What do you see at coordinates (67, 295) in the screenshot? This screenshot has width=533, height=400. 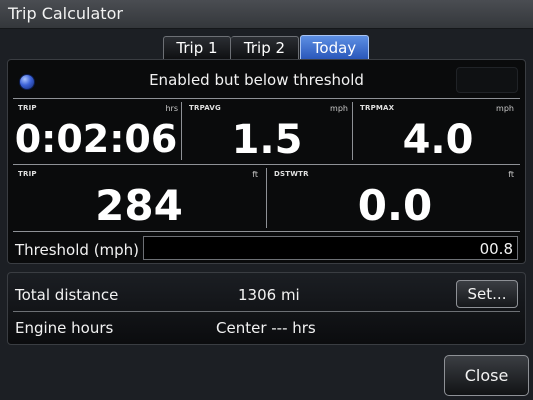 I see `total-distance-label: Total distance` at bounding box center [67, 295].